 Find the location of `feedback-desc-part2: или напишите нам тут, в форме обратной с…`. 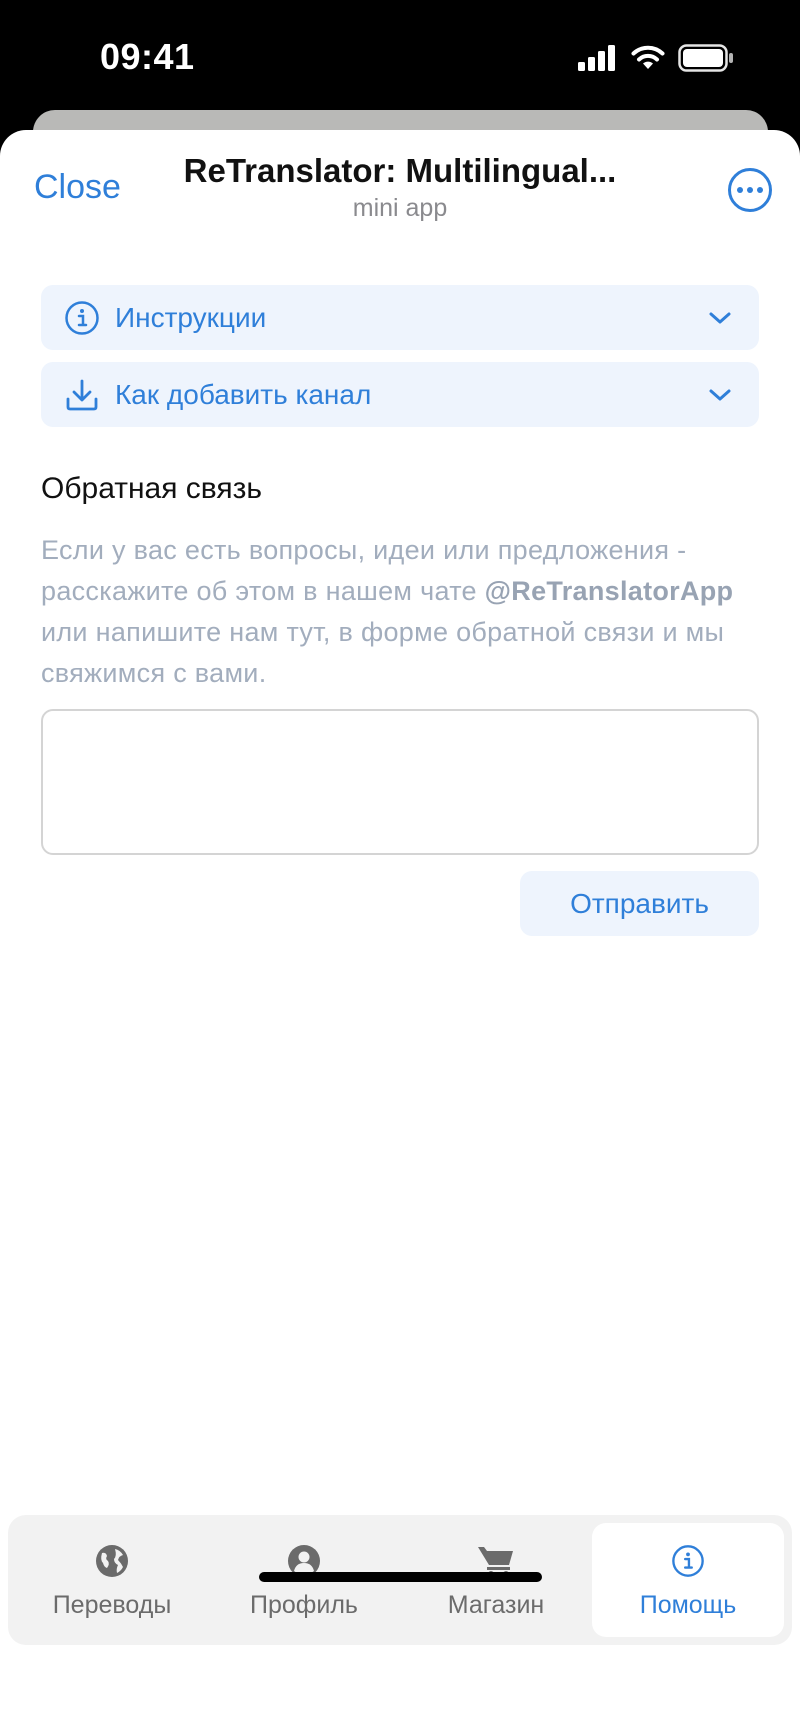

feedback-desc-part2: или напишите нам тут, в форме обратной с… is located at coordinates (383, 652).